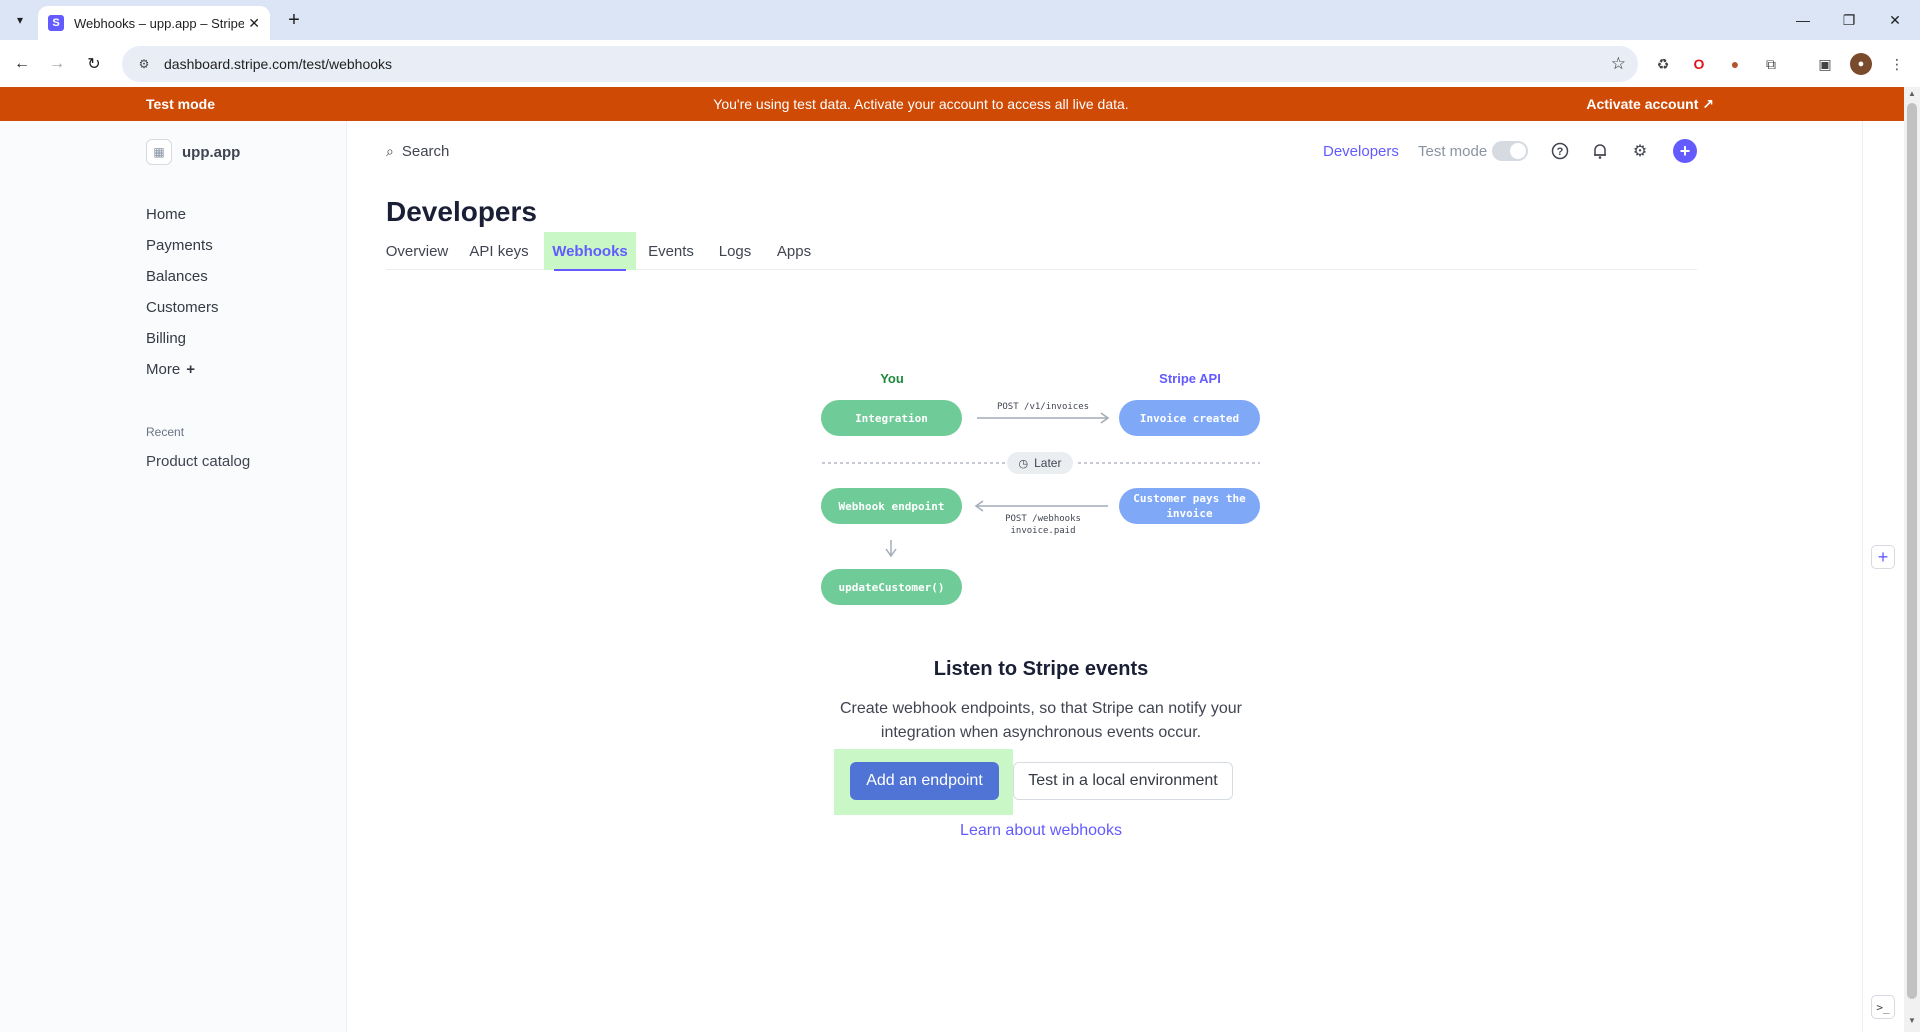 The width and height of the screenshot is (1920, 1032). Describe the element at coordinates (735, 251) in the screenshot. I see `tab-logs: Logs` at that location.